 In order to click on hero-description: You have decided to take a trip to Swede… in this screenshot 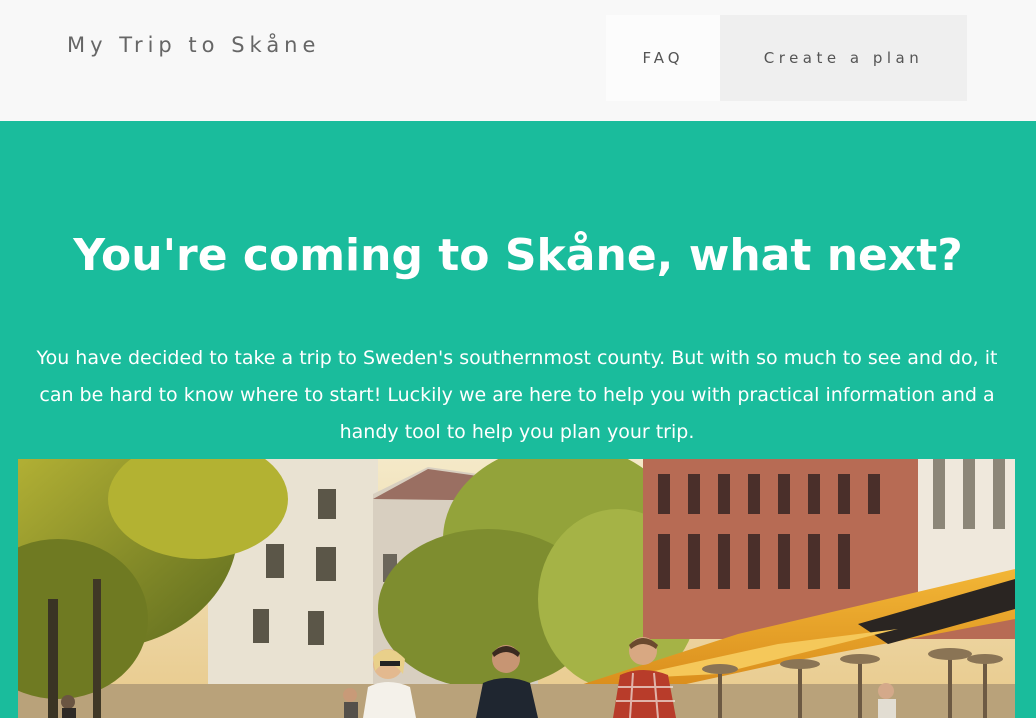, I will do `click(517, 395)`.